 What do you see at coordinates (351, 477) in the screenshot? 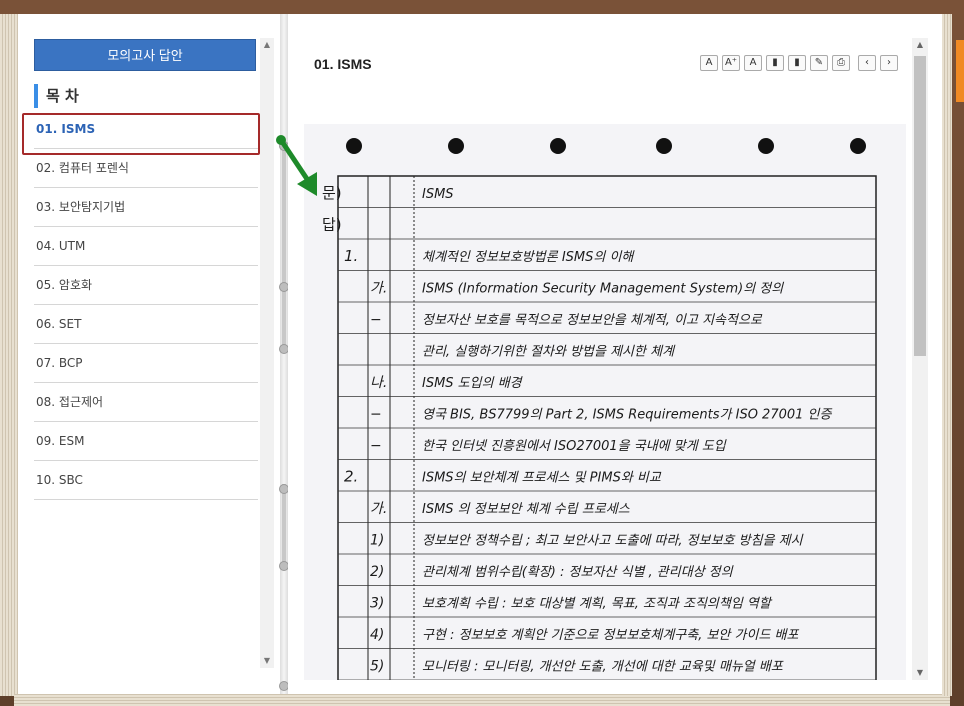
I see `handwritten-num: 2.` at bounding box center [351, 477].